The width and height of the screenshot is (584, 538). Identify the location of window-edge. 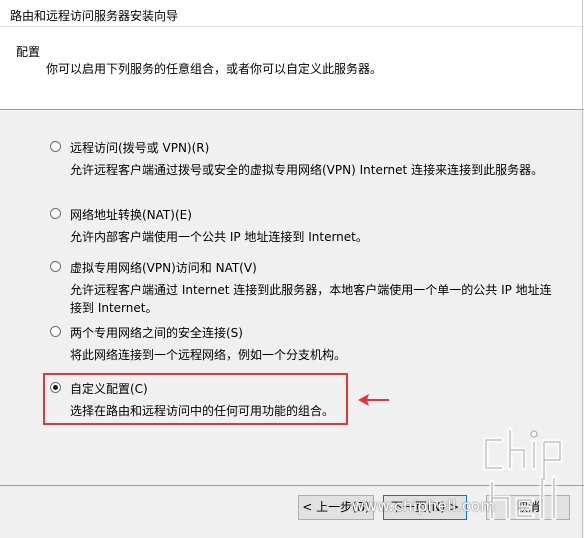
(582, 269).